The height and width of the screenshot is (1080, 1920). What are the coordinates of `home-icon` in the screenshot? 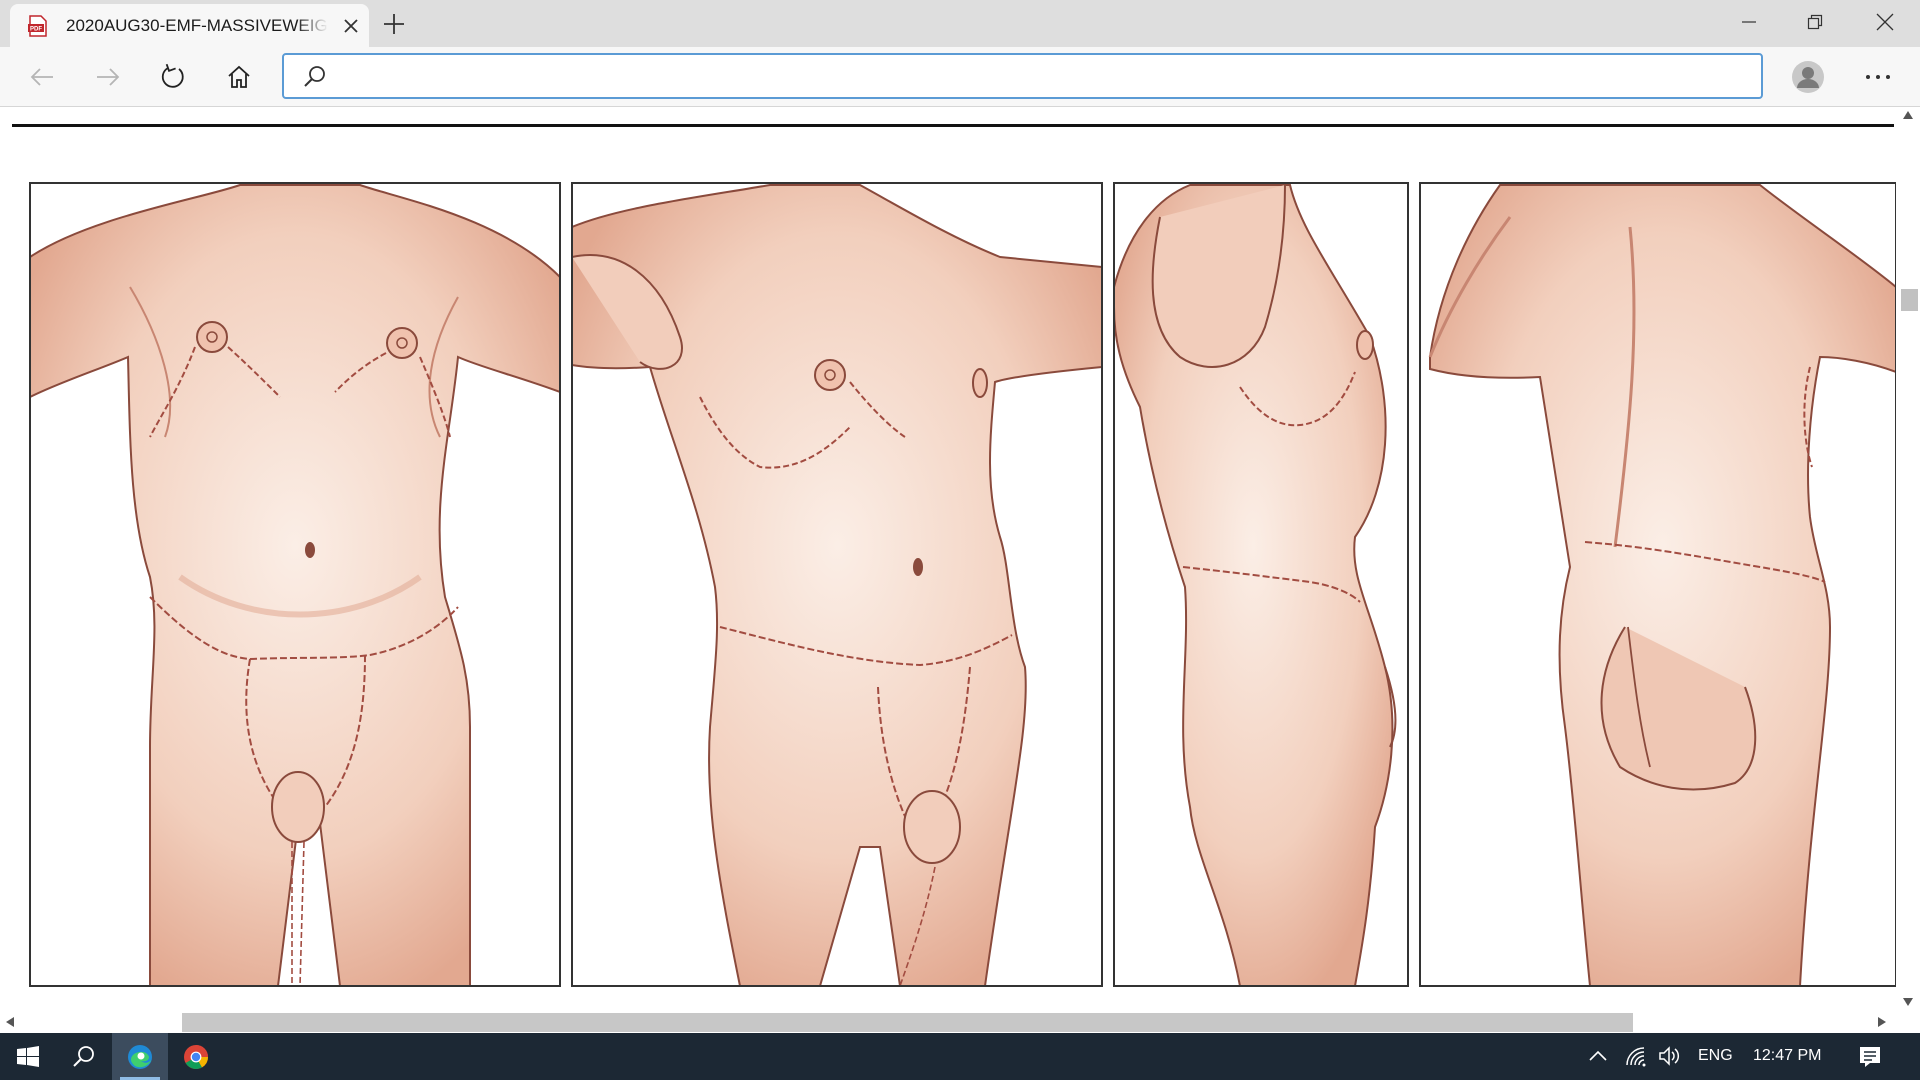 It's located at (239, 76).